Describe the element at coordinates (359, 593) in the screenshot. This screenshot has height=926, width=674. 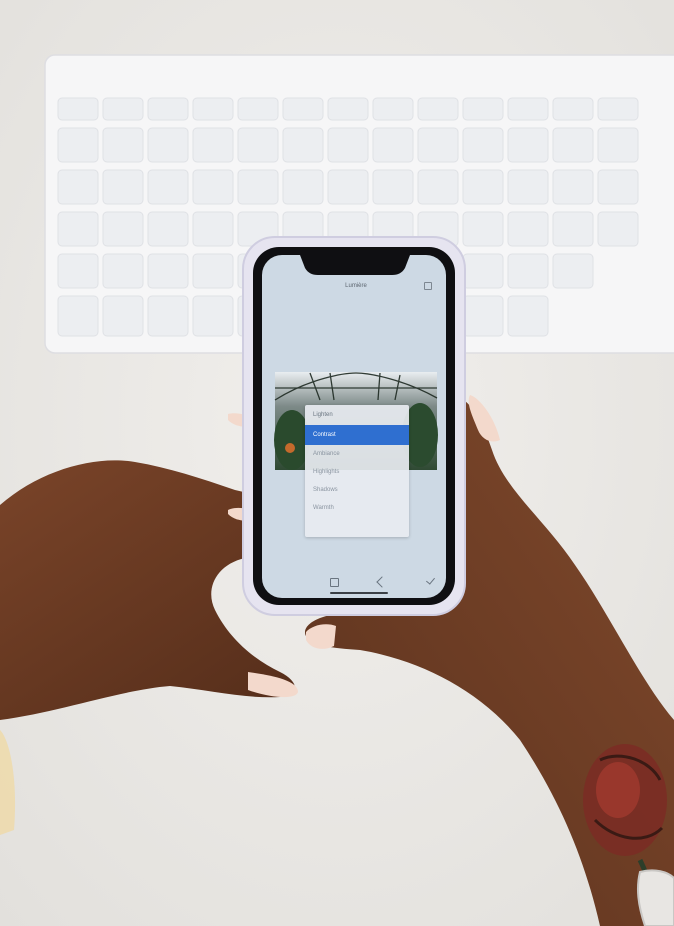
I see `home-indicator` at that location.